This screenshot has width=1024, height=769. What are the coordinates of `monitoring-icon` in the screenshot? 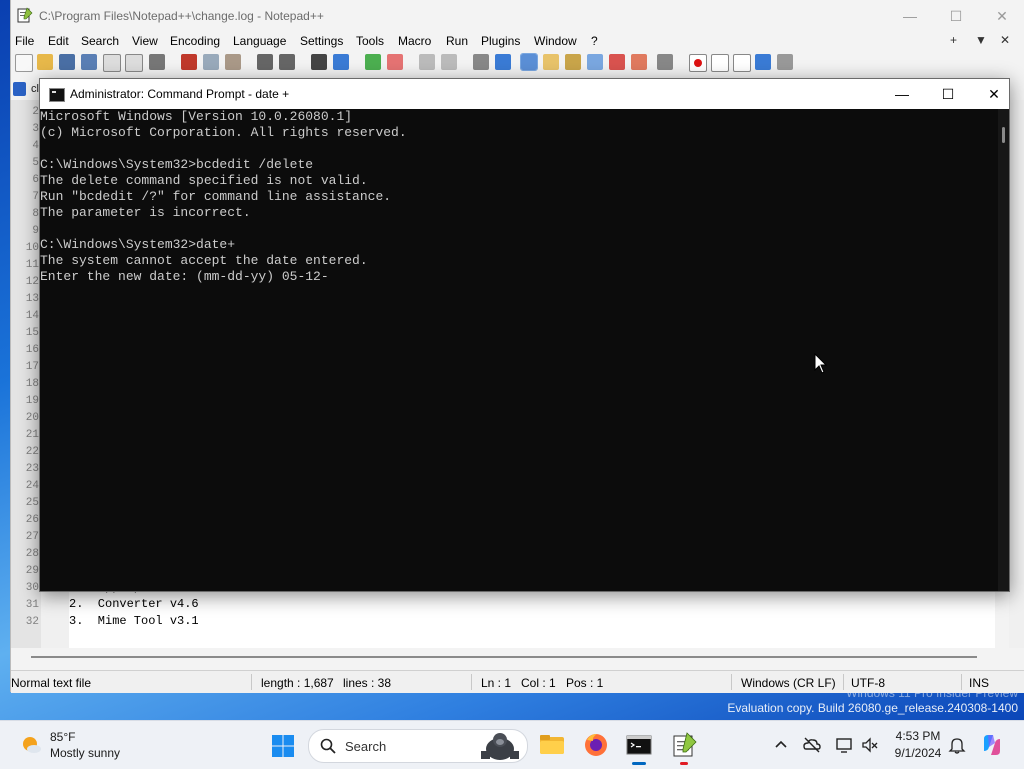 It's located at (665, 62).